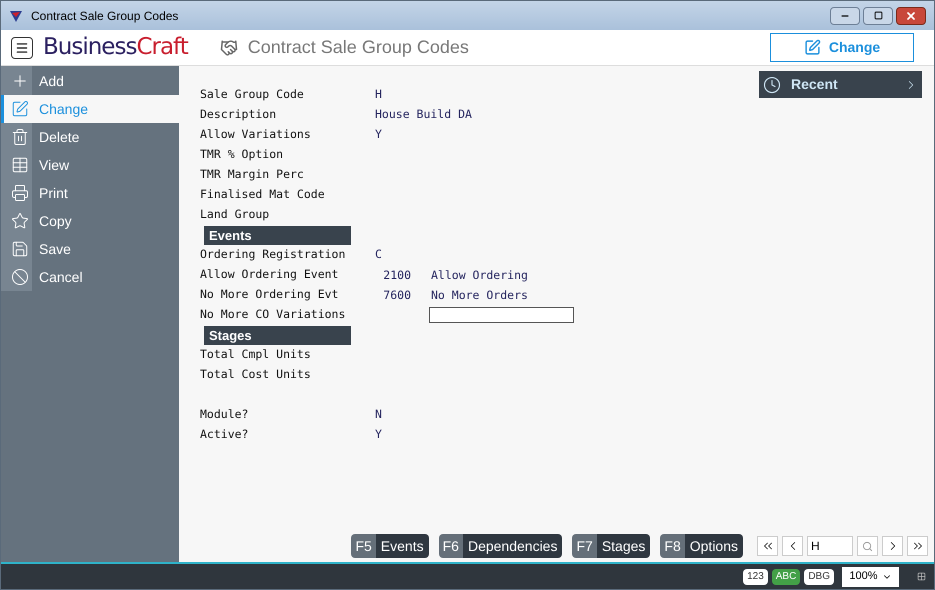 The height and width of the screenshot is (590, 935). What do you see at coordinates (252, 95) in the screenshot?
I see `field-label: Sale Group Code` at bounding box center [252, 95].